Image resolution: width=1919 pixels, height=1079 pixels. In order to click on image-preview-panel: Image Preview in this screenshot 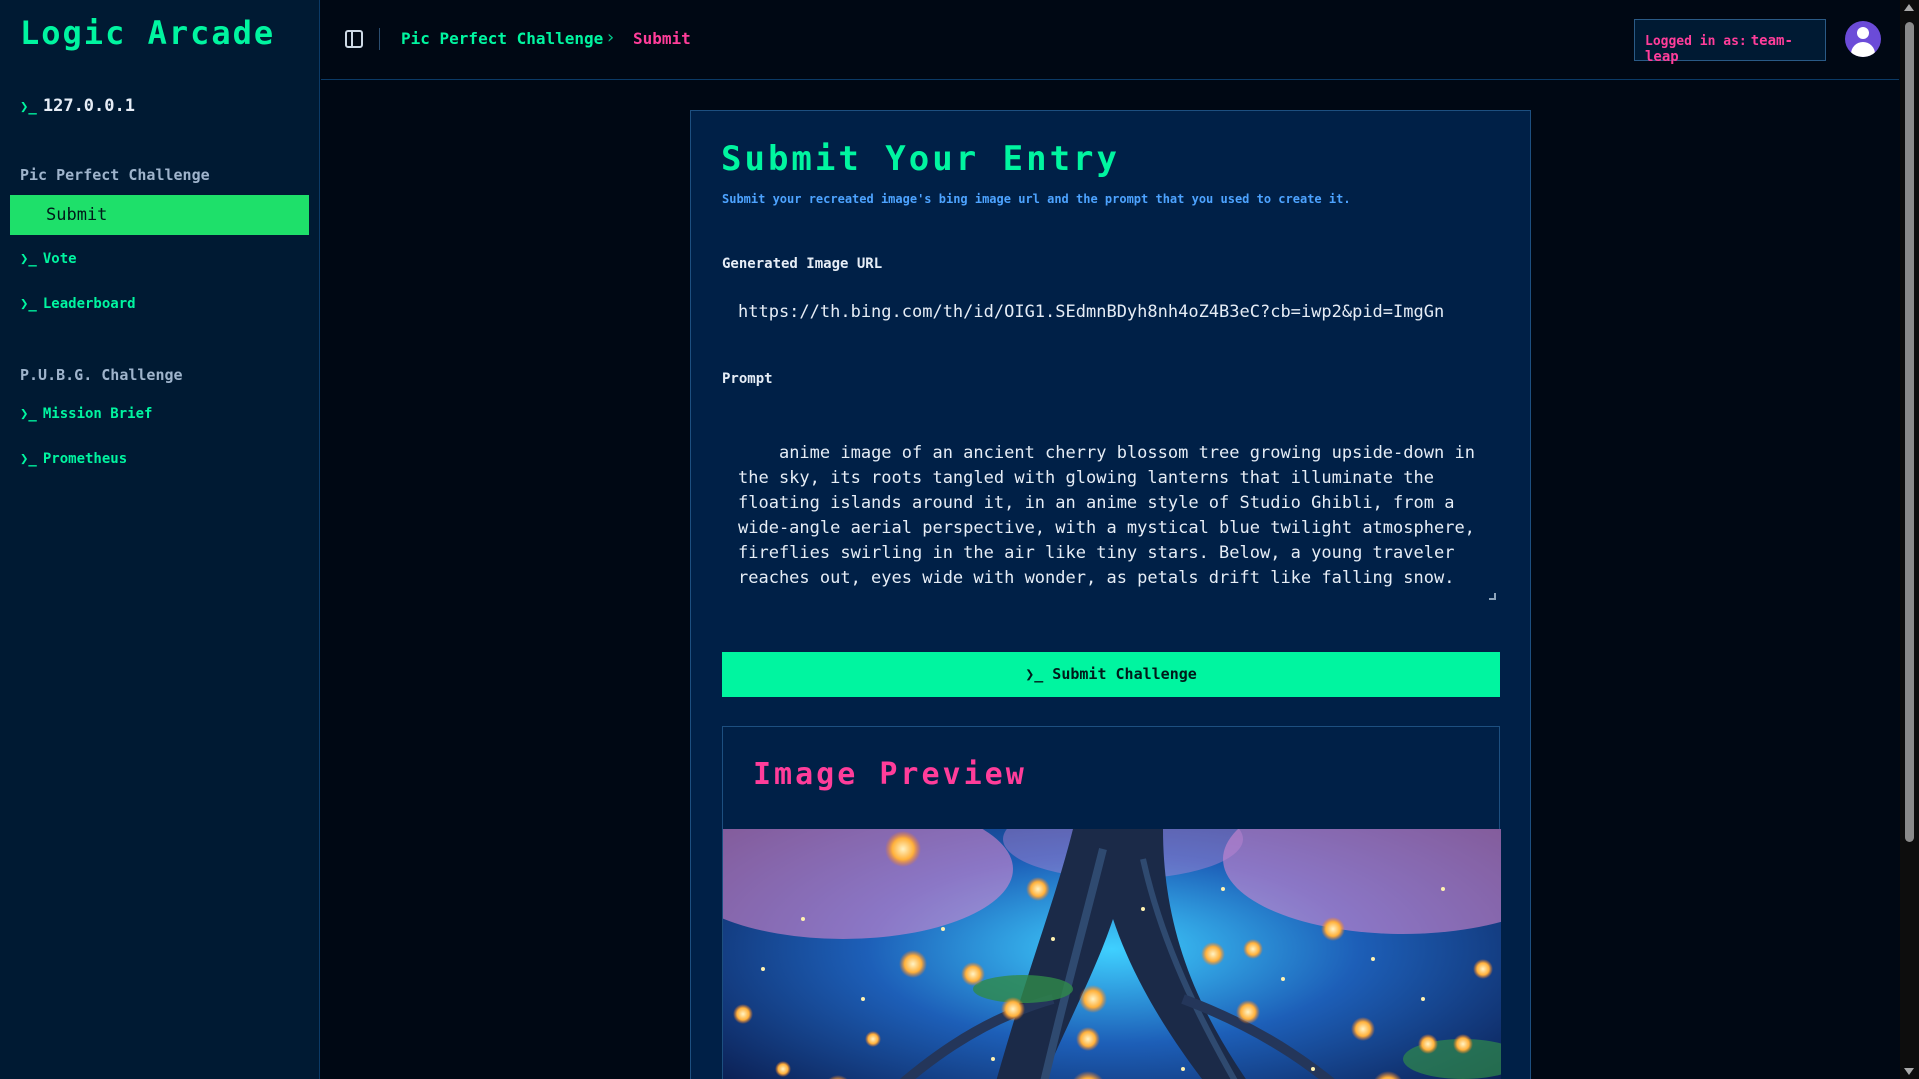, I will do `click(1111, 902)`.